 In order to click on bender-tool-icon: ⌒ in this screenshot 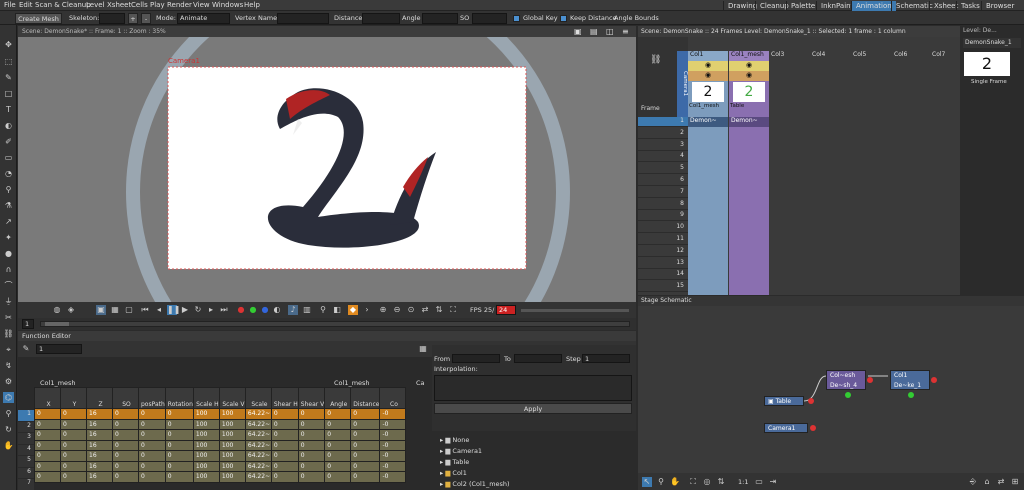, I will do `click(8, 285)`.